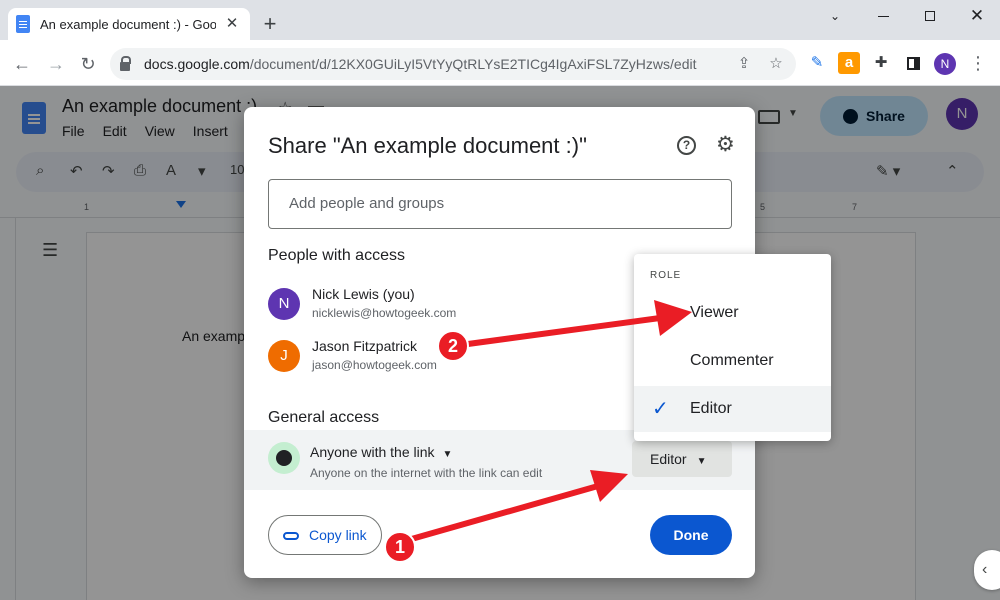 The height and width of the screenshot is (600, 1000). Describe the element at coordinates (849, 63) in the screenshot. I see `extension-amazon-icon: a` at that location.